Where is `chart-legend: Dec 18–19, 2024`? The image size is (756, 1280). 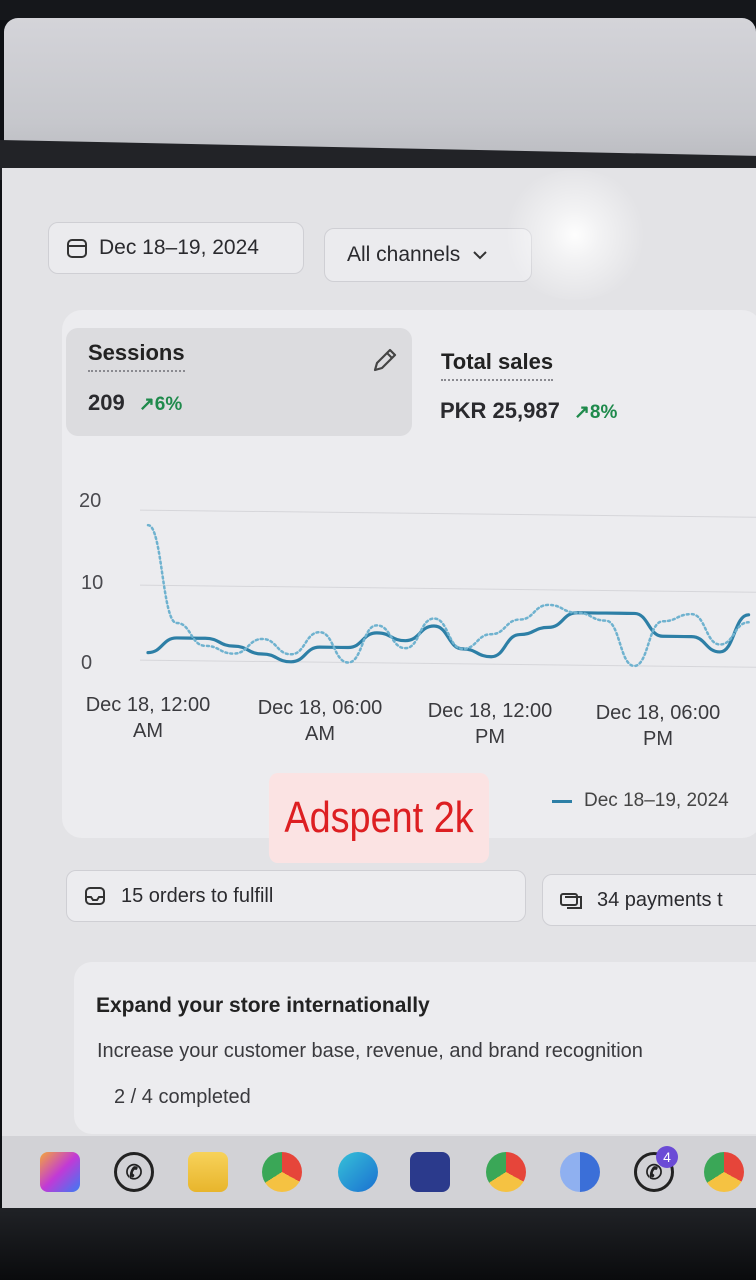 chart-legend: Dec 18–19, 2024 is located at coordinates (640, 801).